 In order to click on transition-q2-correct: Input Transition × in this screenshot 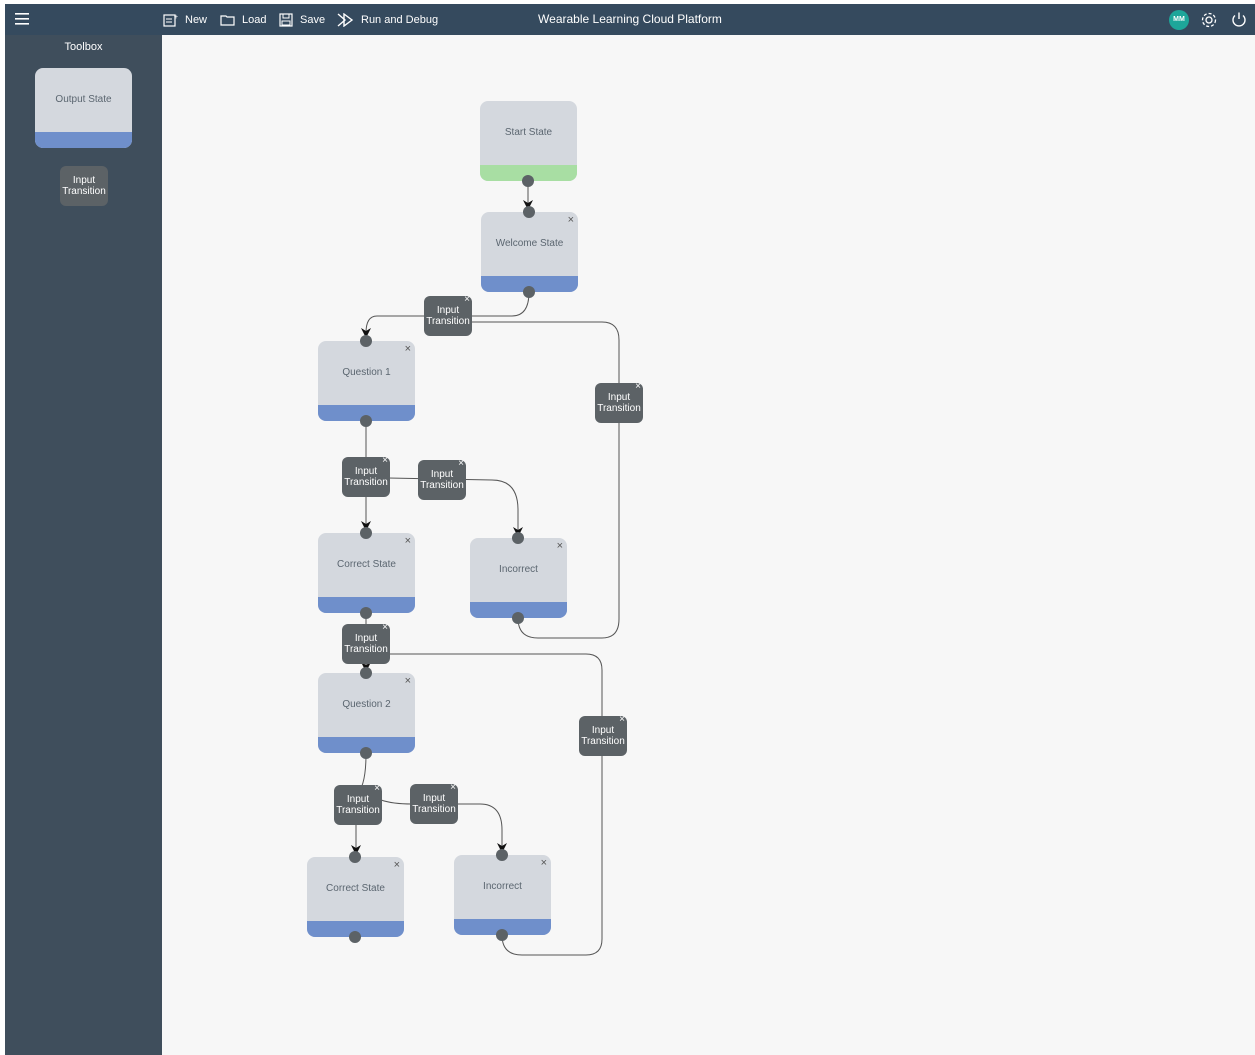, I will do `click(358, 804)`.